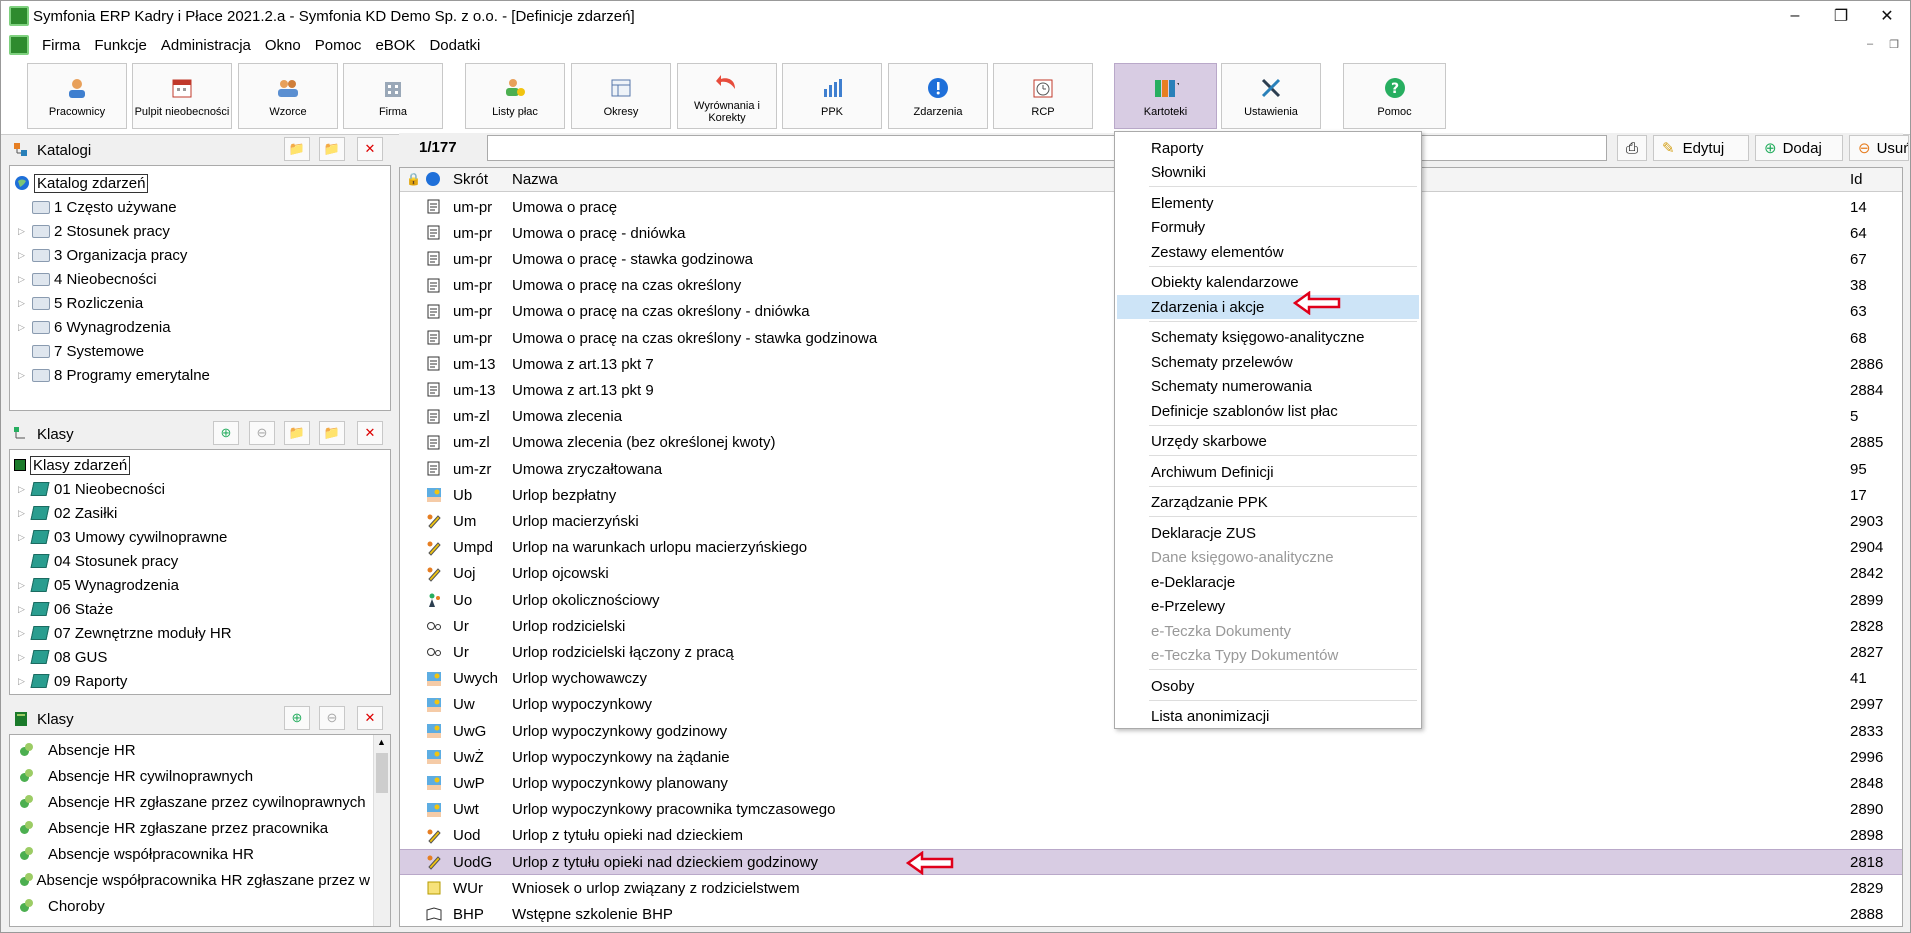 The width and height of the screenshot is (1911, 933). Describe the element at coordinates (727, 96) in the screenshot. I see `toolbar-button-wyrownania: Wyrównania i Korekty` at that location.